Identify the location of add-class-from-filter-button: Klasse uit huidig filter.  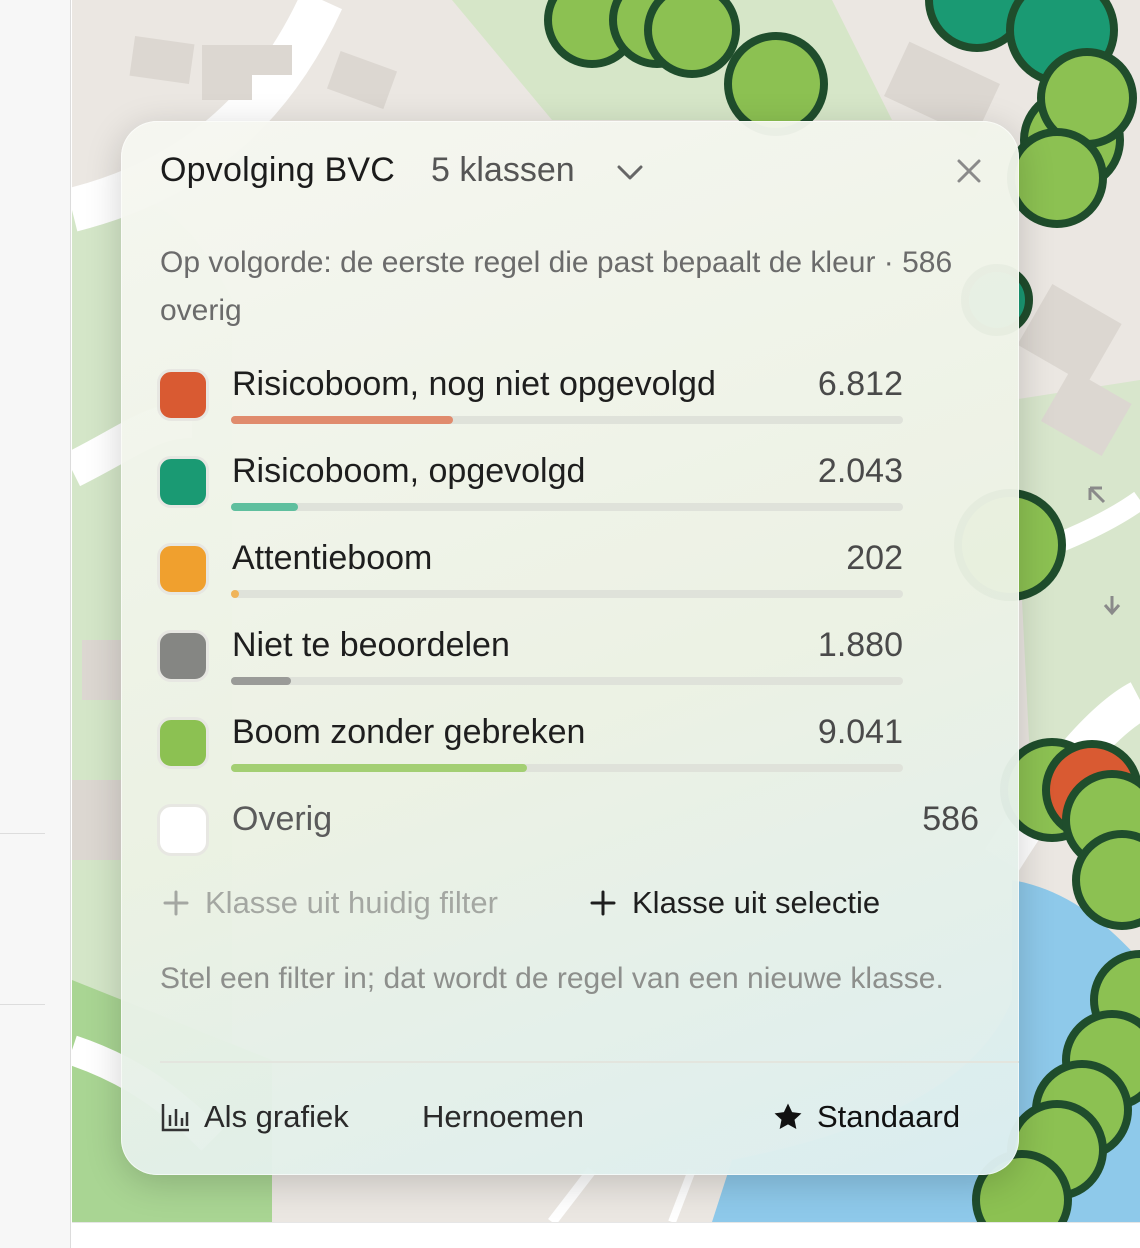
(329, 903).